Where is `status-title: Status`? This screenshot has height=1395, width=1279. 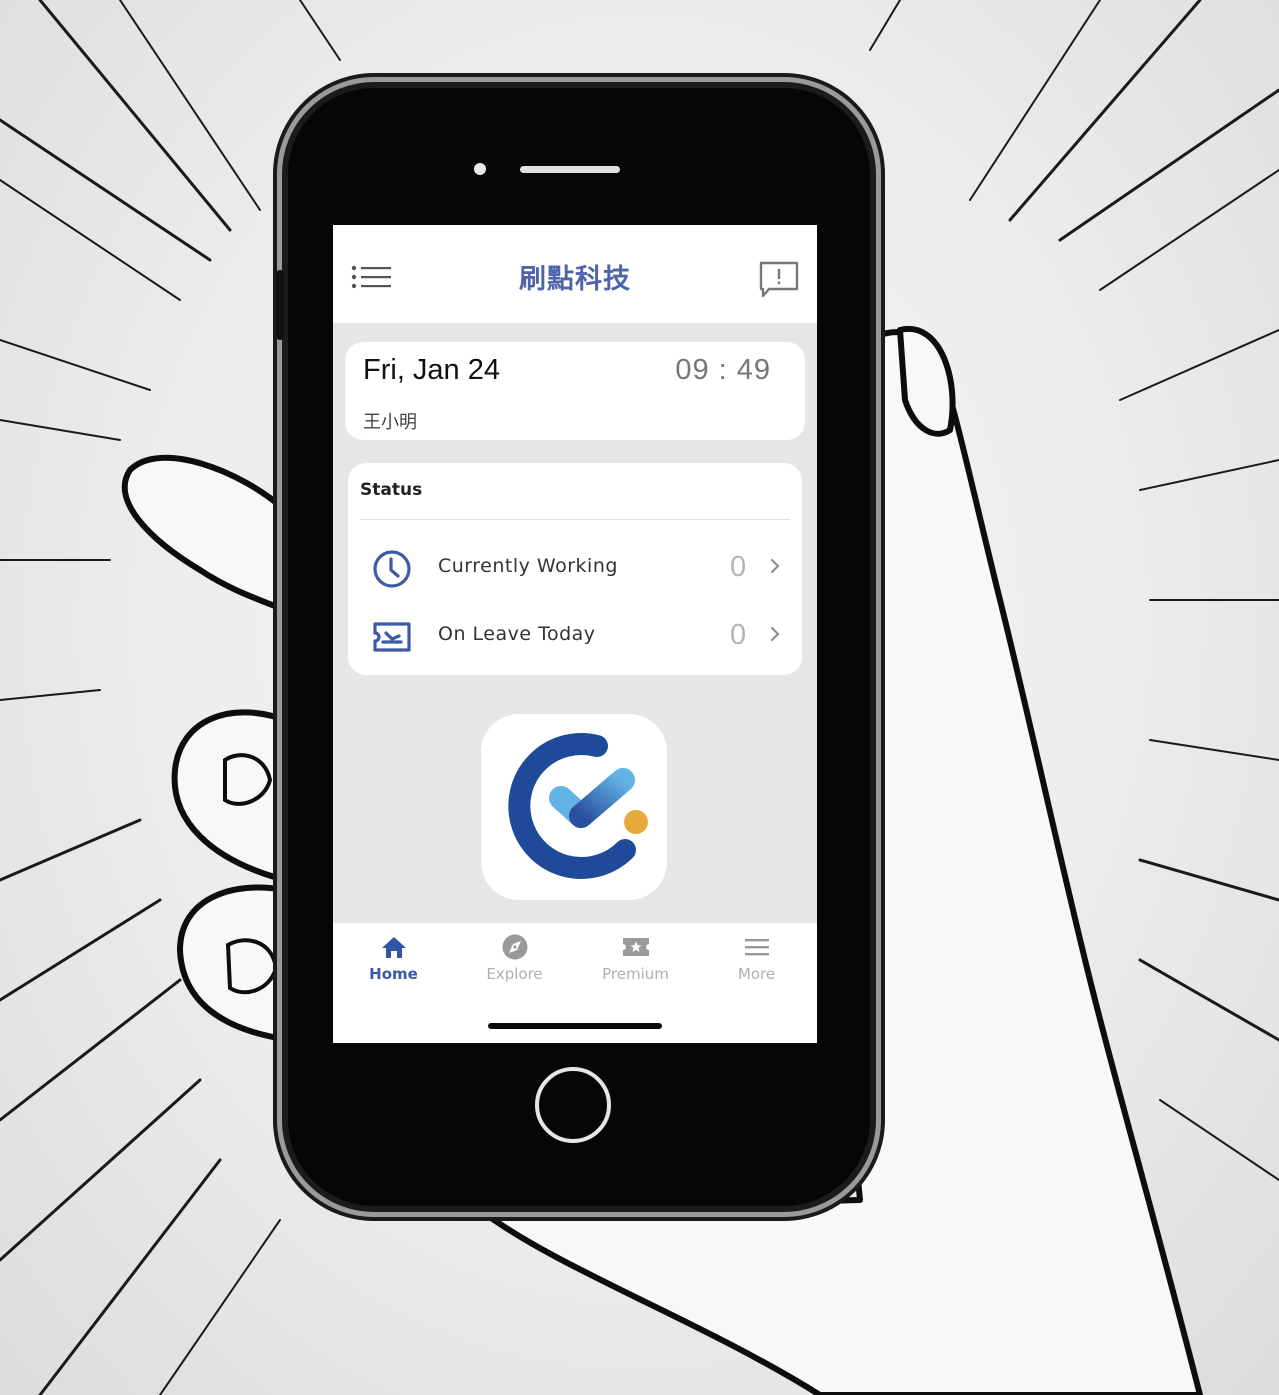 status-title: Status is located at coordinates (391, 490).